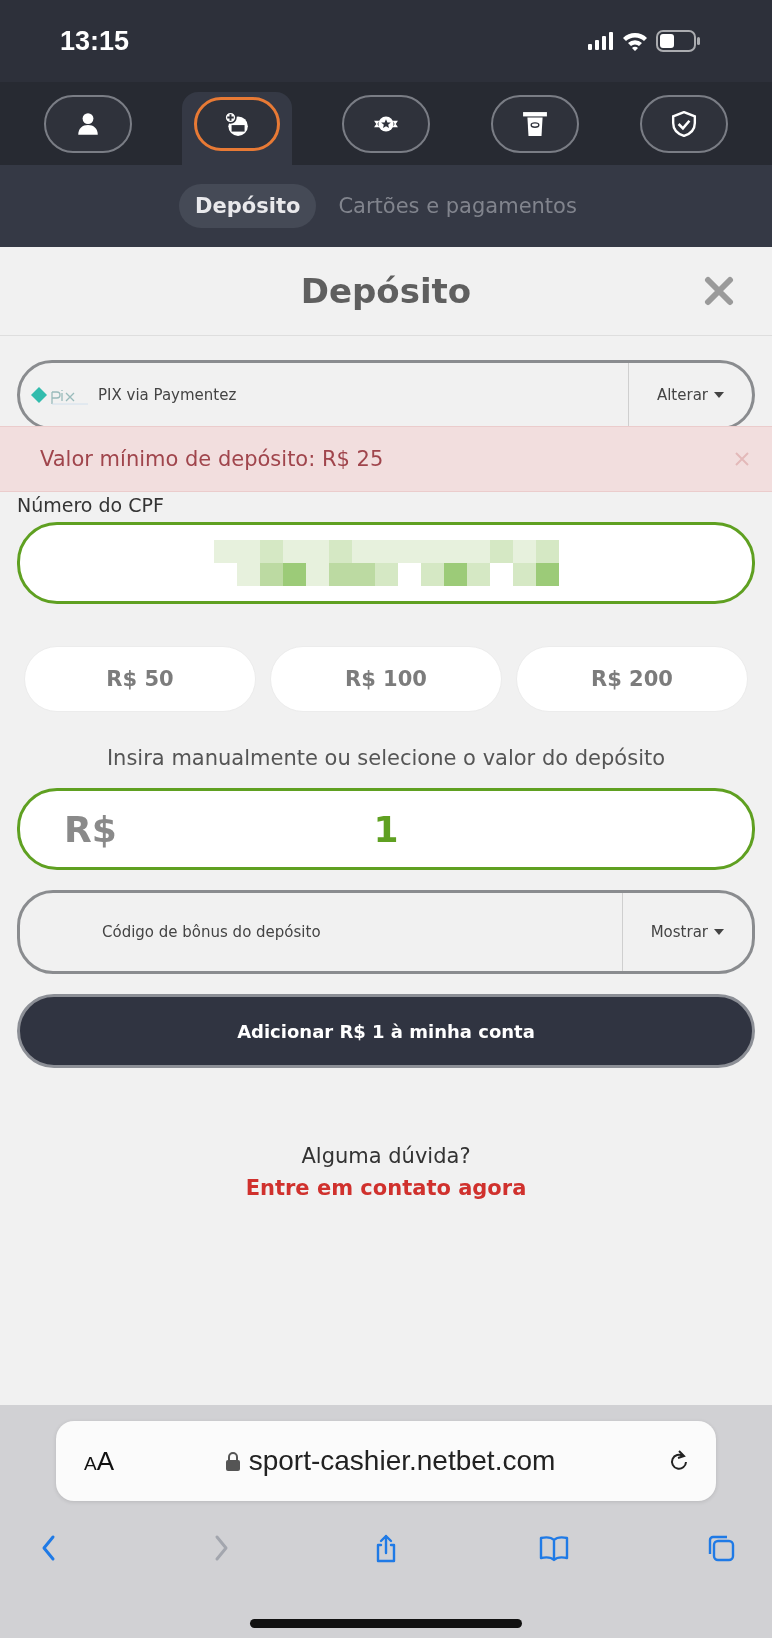  I want to click on add-funds-button: Adicionar R$ 1 à minha conta, so click(386, 1031).